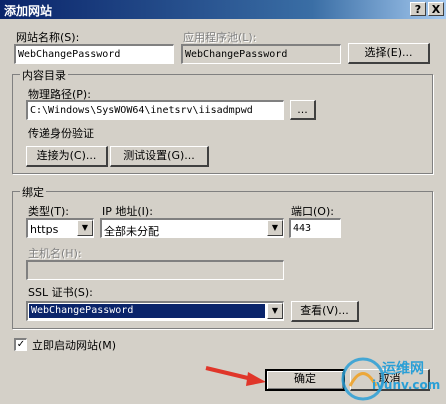 This screenshot has width=446, height=404. Describe the element at coordinates (44, 75) in the screenshot. I see `content-directory-group-label: 内容目录` at that location.